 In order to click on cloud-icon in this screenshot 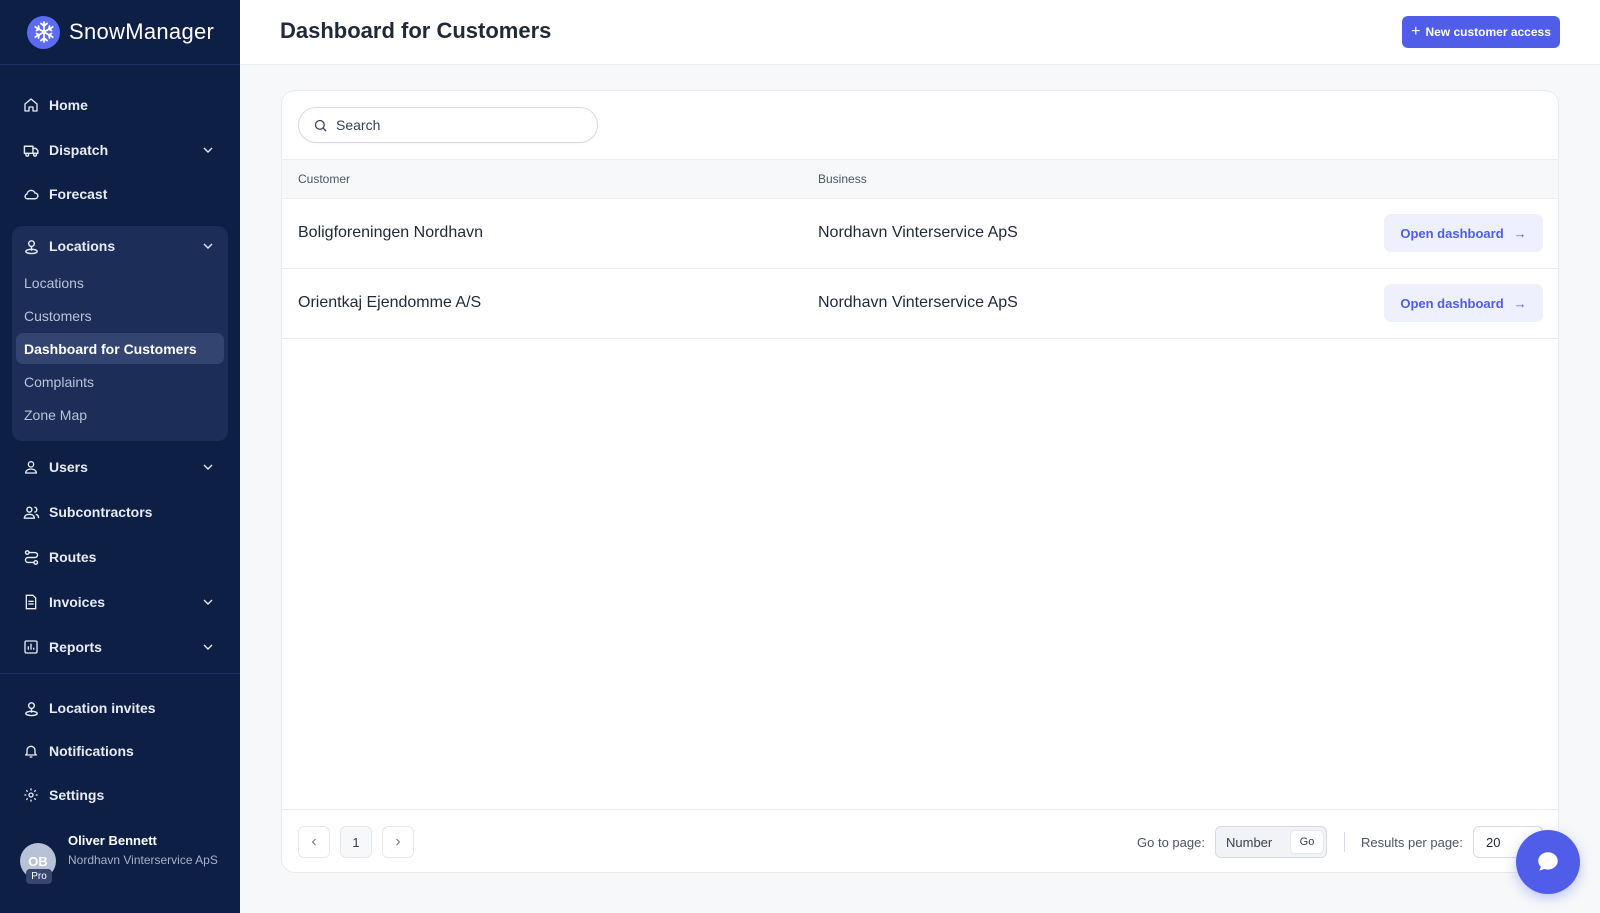, I will do `click(31, 194)`.